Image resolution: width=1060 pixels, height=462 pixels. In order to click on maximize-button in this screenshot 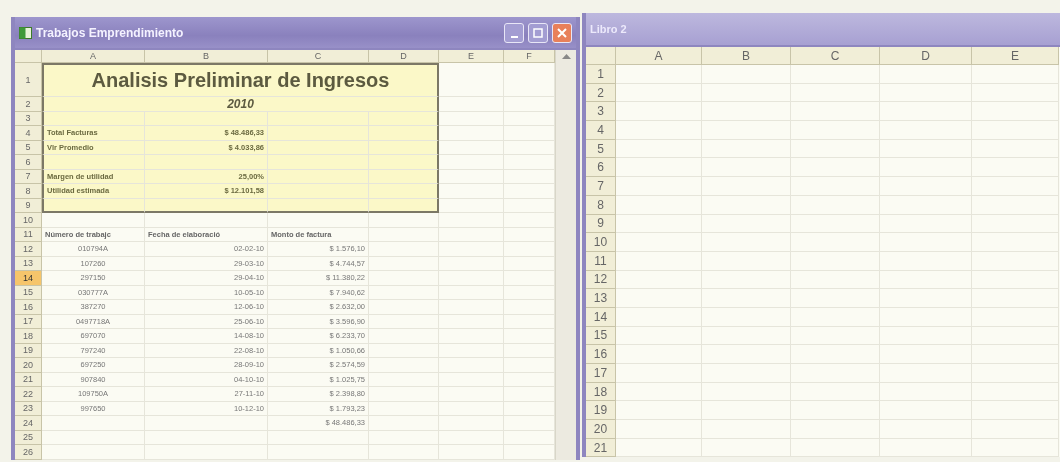, I will do `click(538, 32)`.